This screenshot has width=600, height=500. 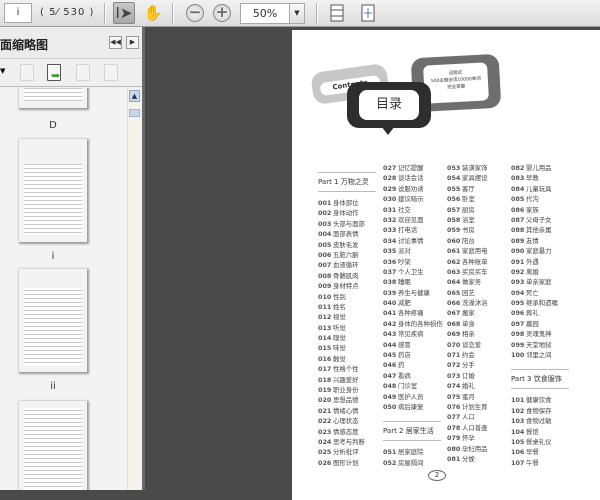 What do you see at coordinates (480, 313) in the screenshot?
I see `toc-entry: 067 搬家` at bounding box center [480, 313].